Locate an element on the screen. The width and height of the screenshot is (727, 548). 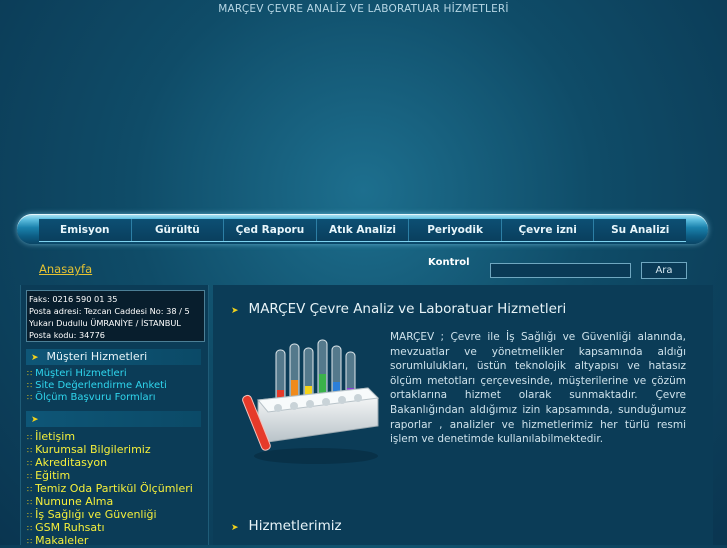
search-button: Ara is located at coordinates (664, 270).